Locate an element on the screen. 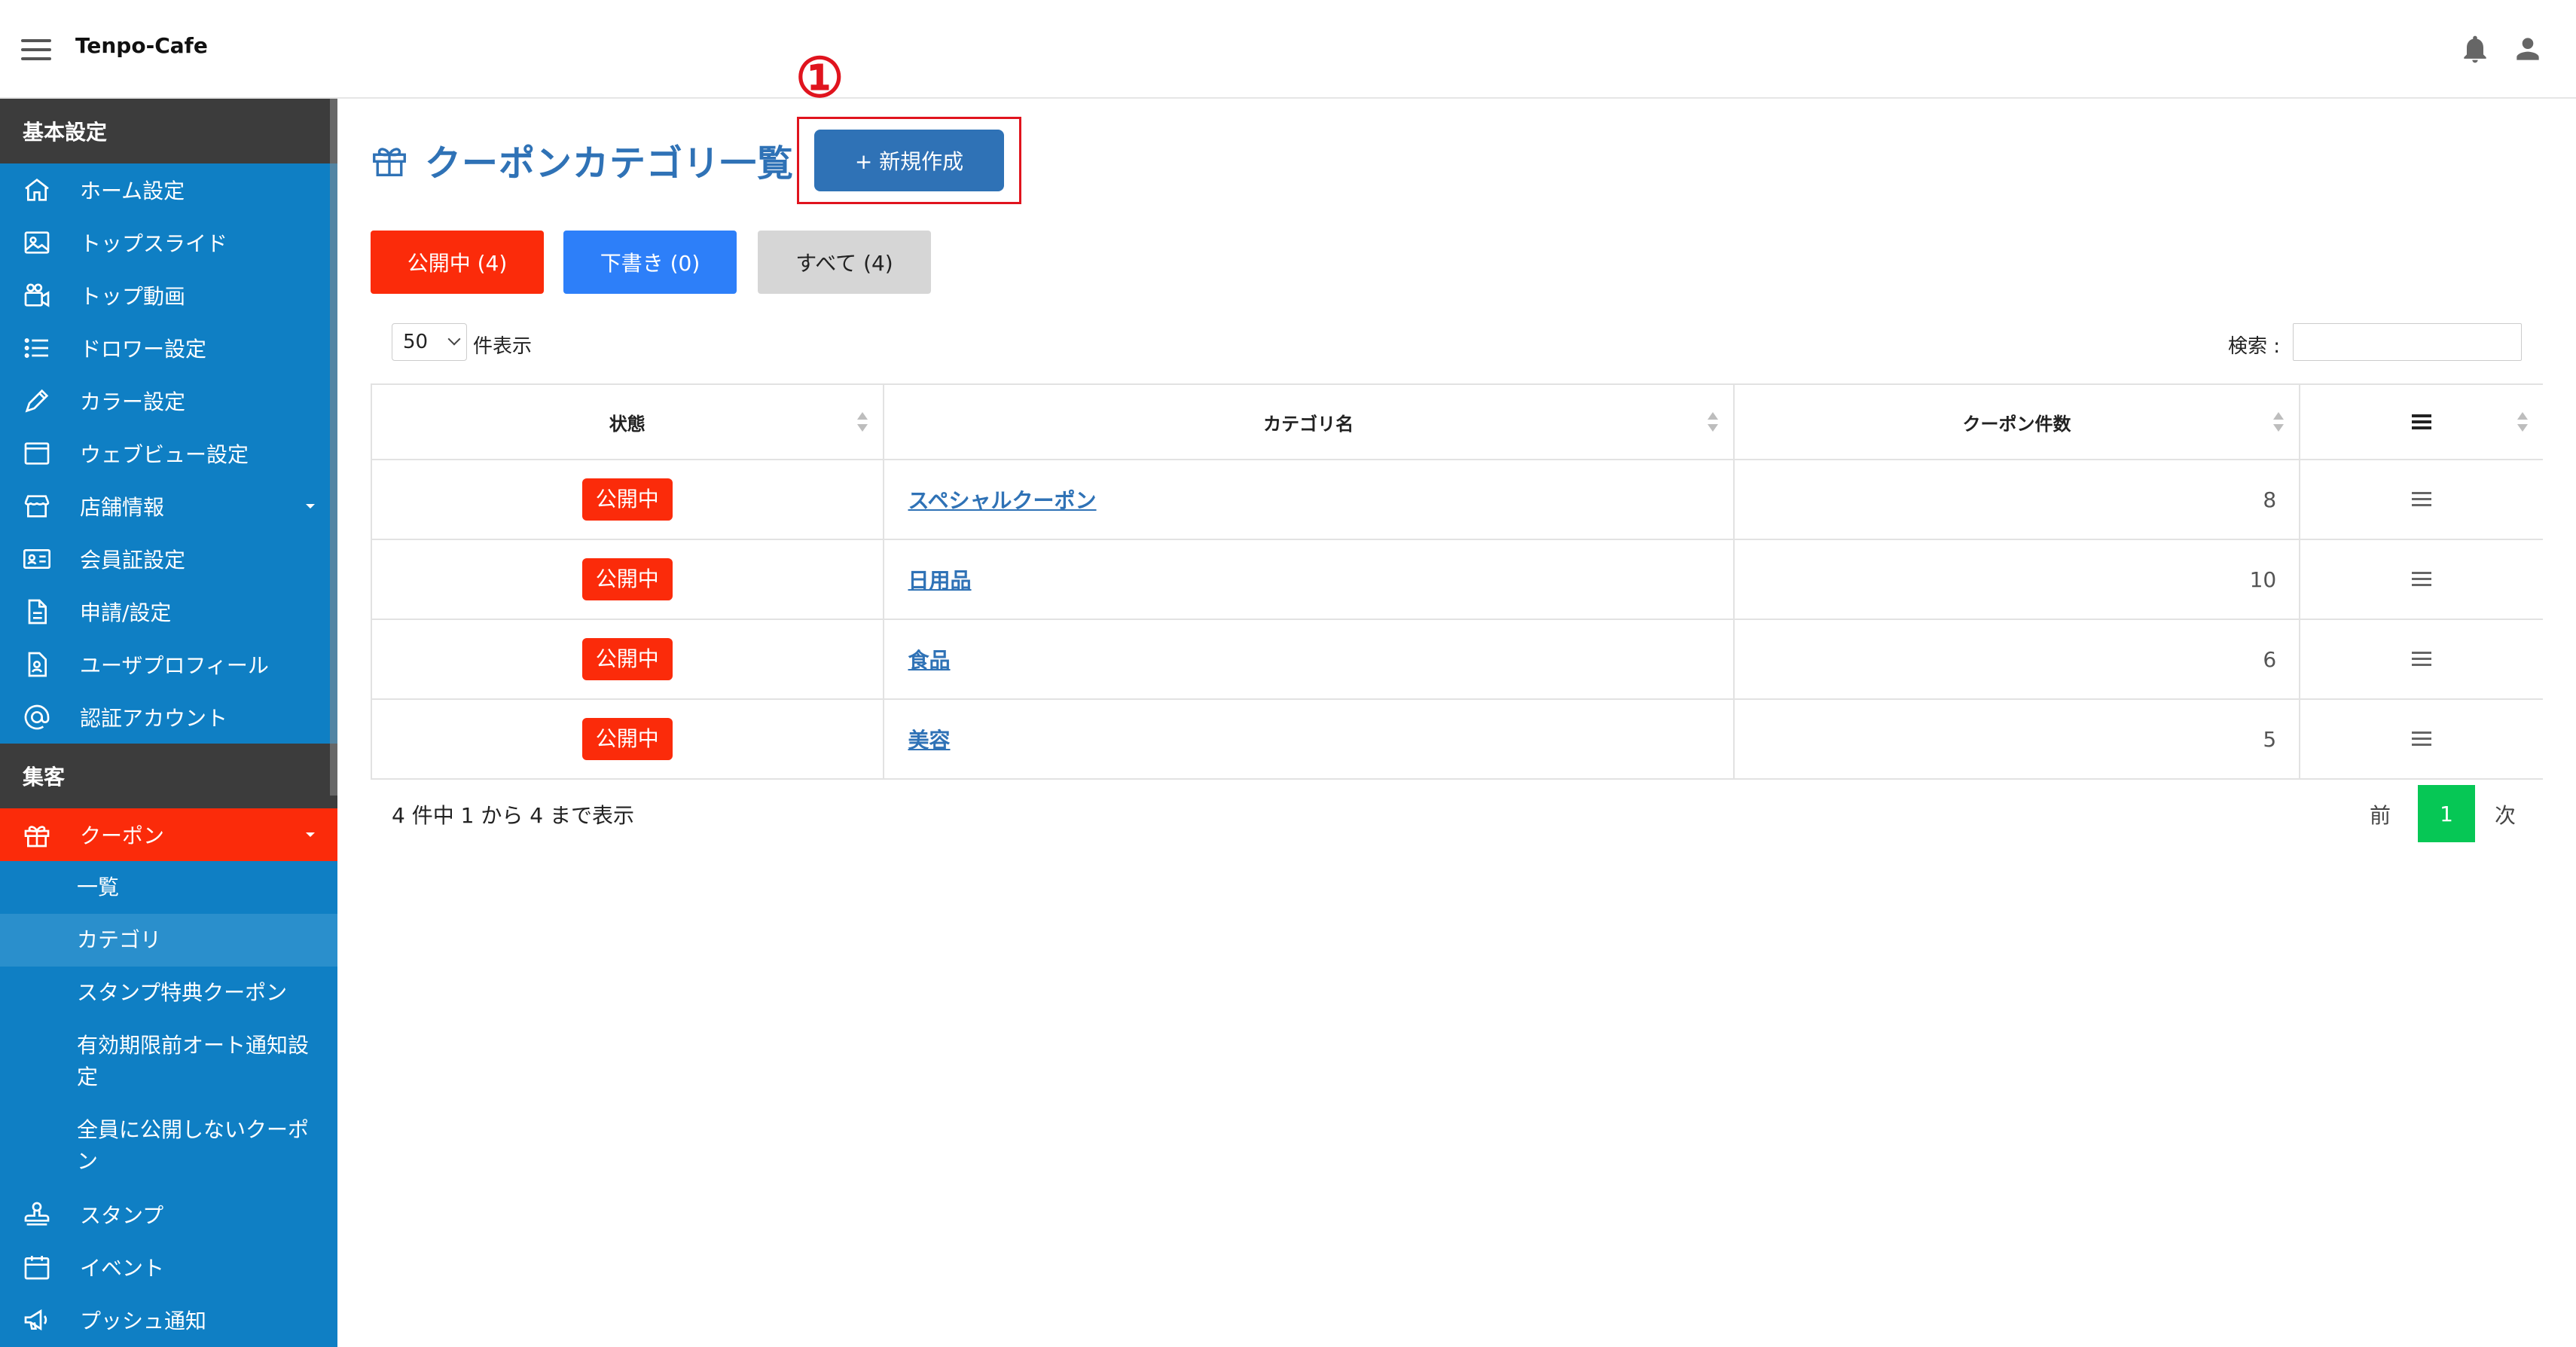  sidebar-item-user-profile: ユーザプロフィール is located at coordinates (169, 664).